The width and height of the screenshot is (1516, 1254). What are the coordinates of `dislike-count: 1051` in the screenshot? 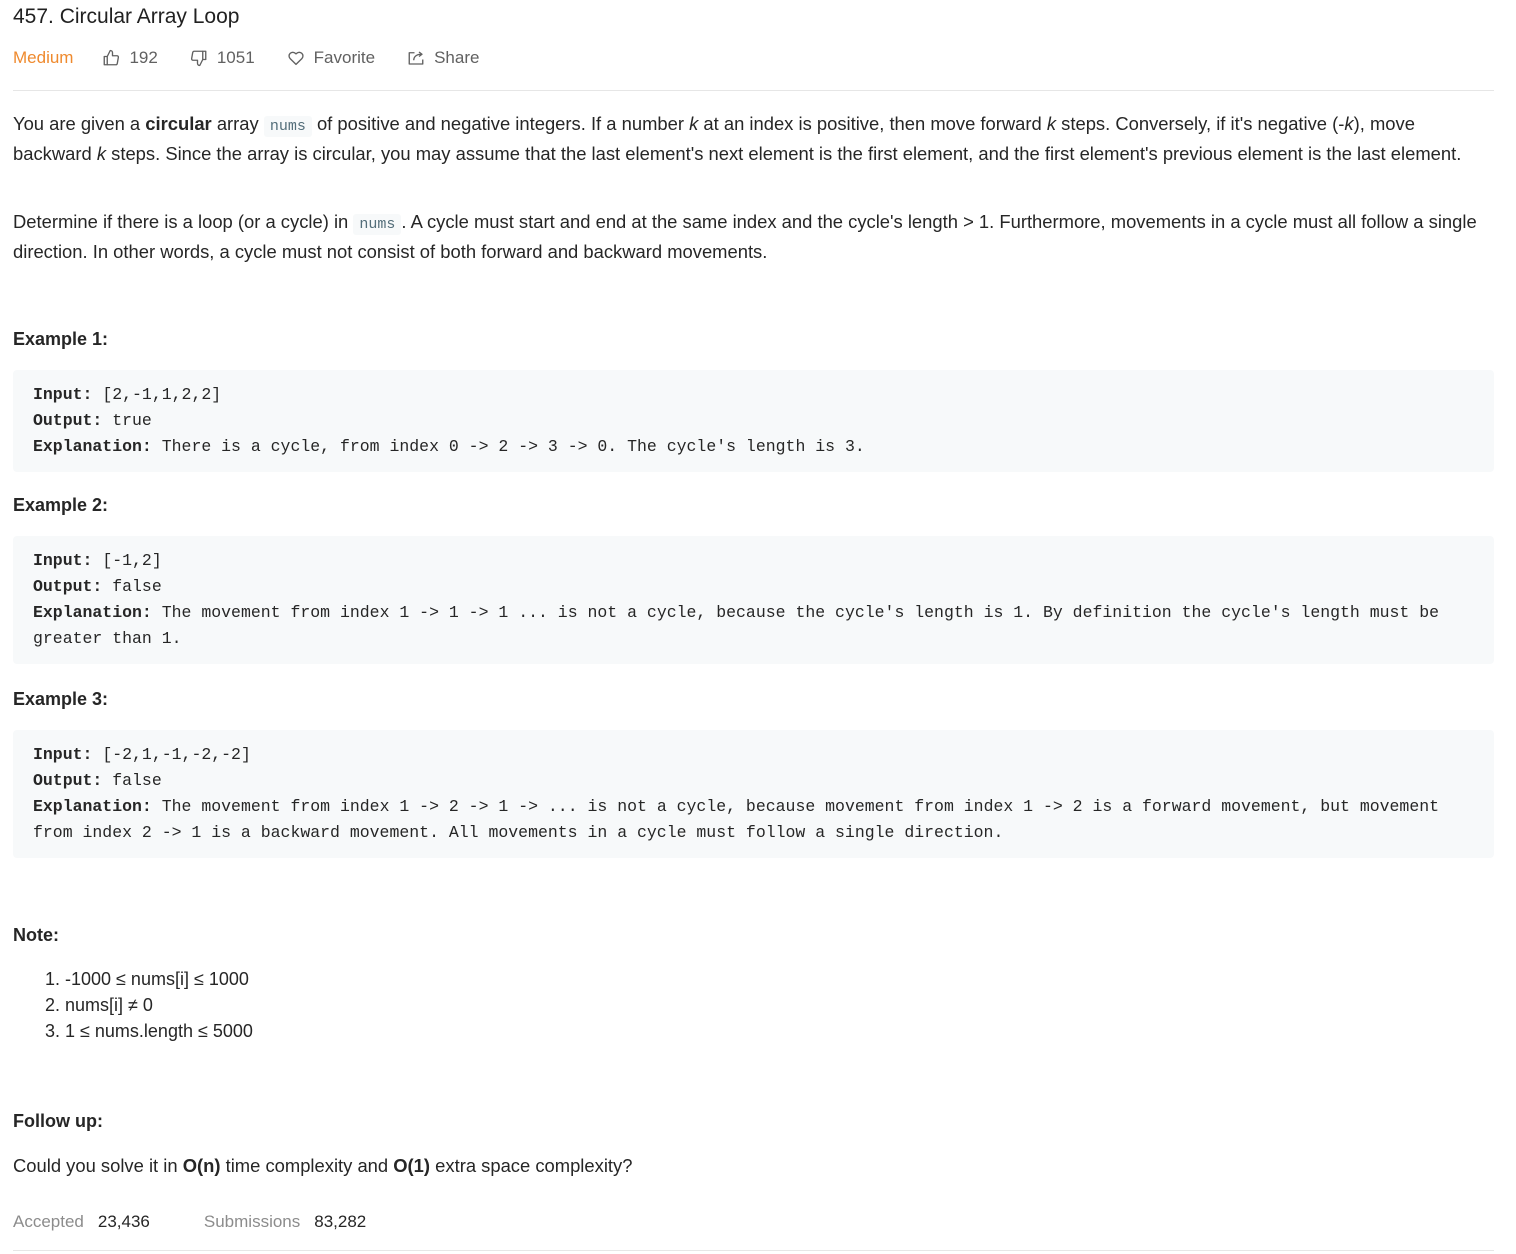 It's located at (235, 57).